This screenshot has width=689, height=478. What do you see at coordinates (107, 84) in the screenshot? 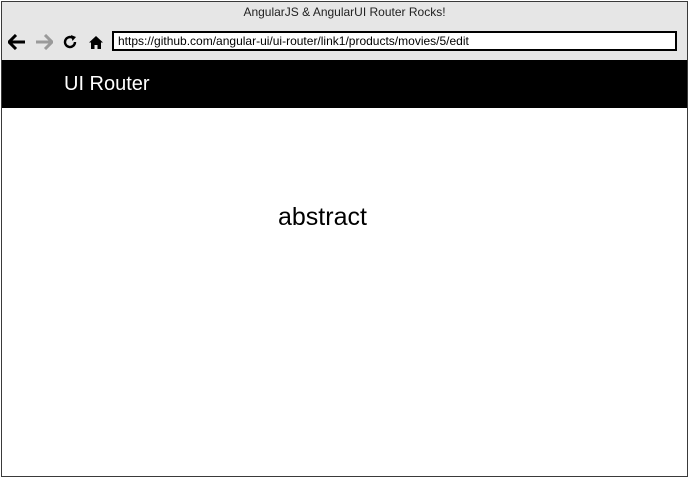
I see `navbar-brand: UI Router` at bounding box center [107, 84].